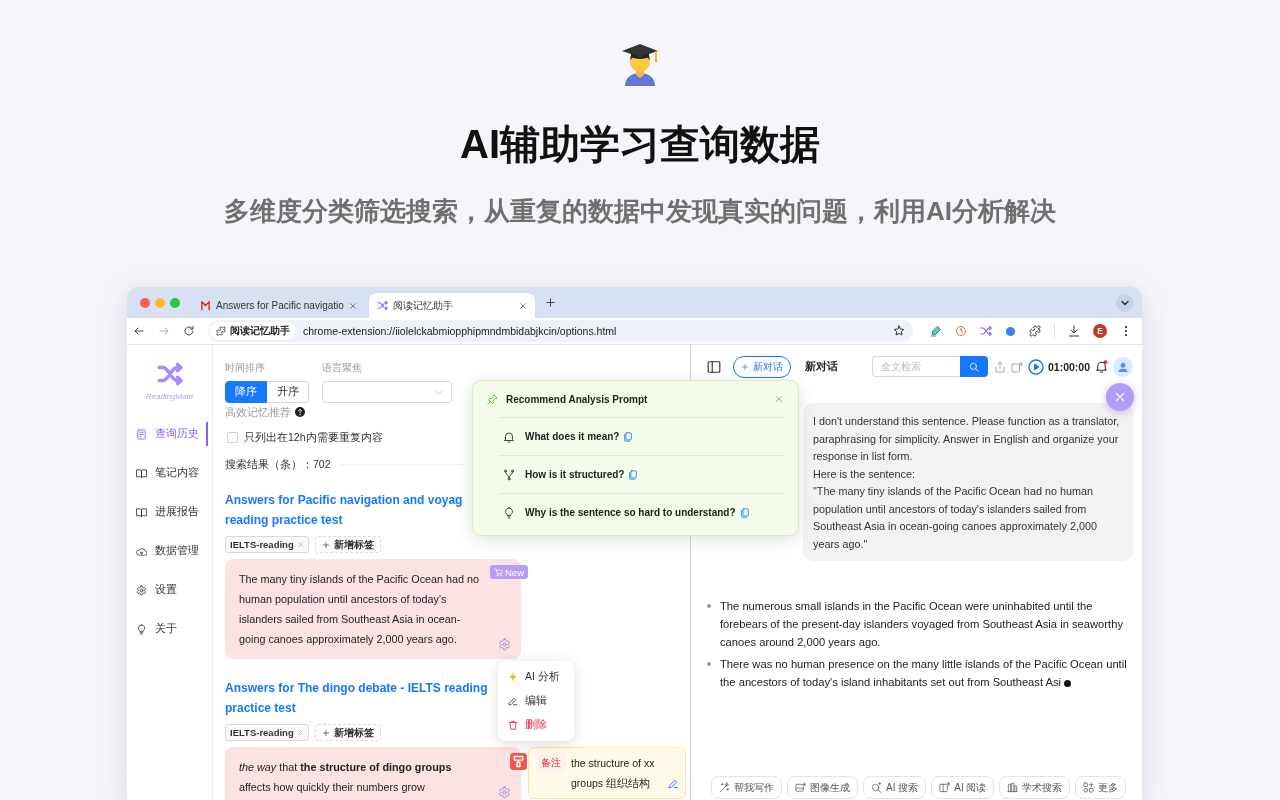  What do you see at coordinates (1100, 331) in the screenshot?
I see `profile-avatar: E` at bounding box center [1100, 331].